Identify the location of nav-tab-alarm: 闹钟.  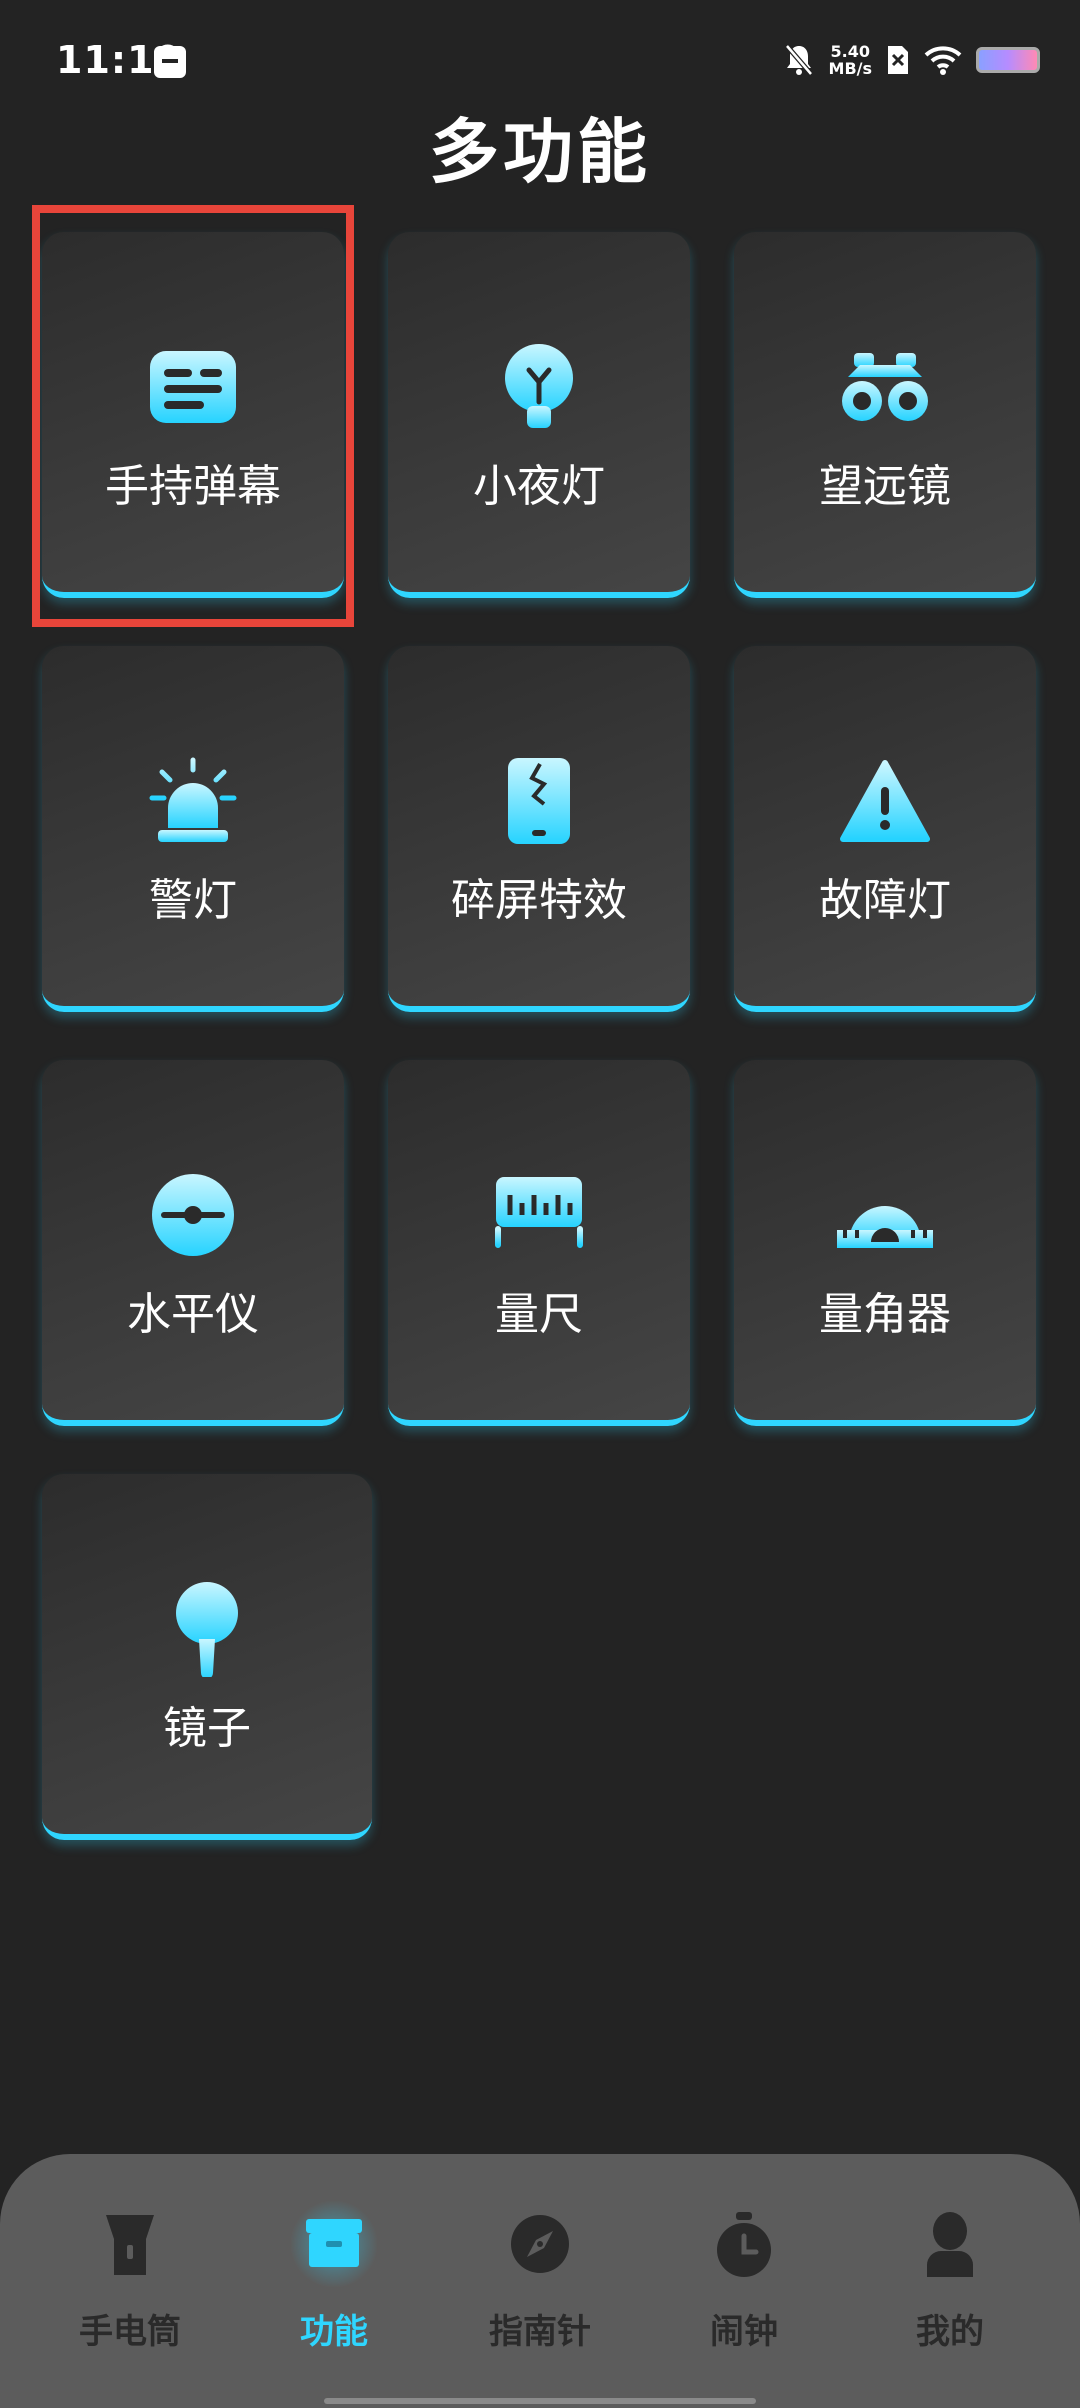
(744, 2289).